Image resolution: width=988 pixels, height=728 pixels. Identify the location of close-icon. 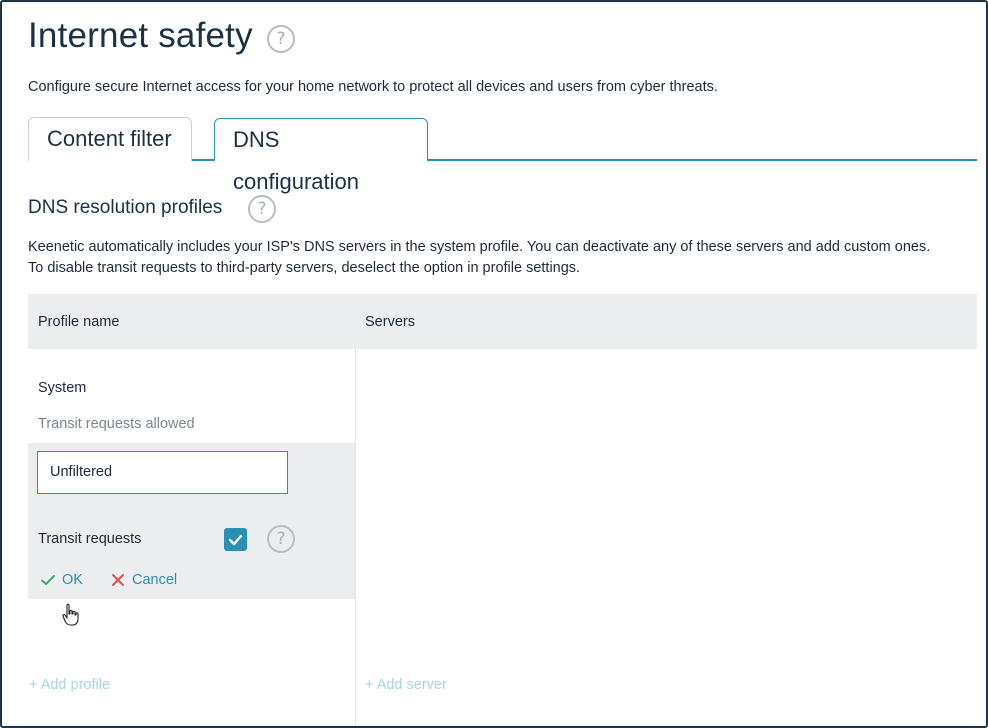
(118, 580).